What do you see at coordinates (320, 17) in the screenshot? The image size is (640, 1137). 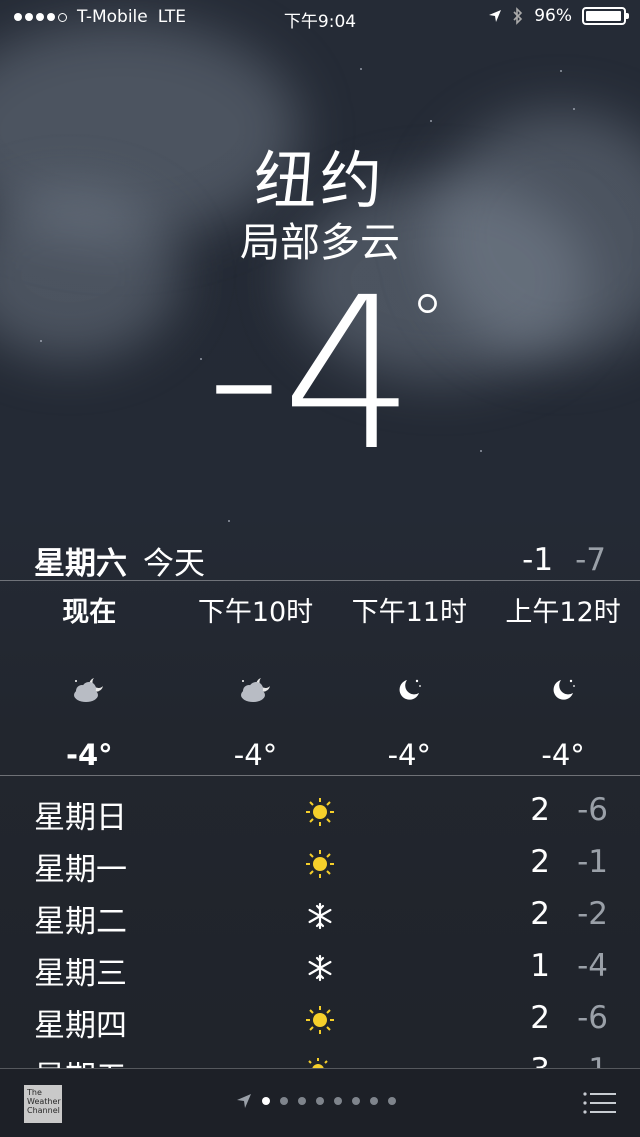 I see `status-bar: T-Mobile LTE 下午9:04 96%` at bounding box center [320, 17].